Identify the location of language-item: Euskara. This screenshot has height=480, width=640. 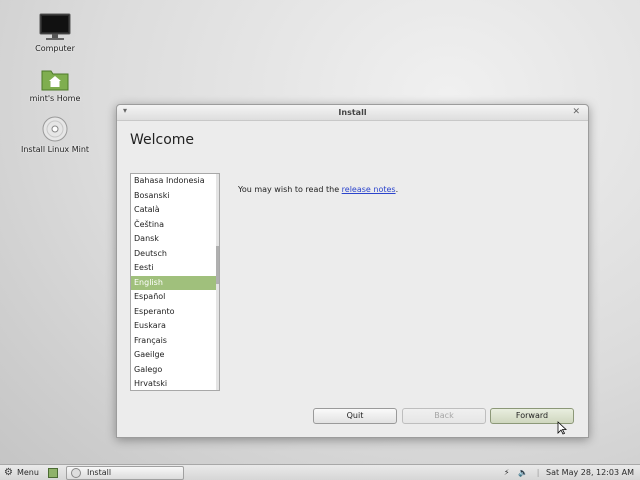
(174, 326).